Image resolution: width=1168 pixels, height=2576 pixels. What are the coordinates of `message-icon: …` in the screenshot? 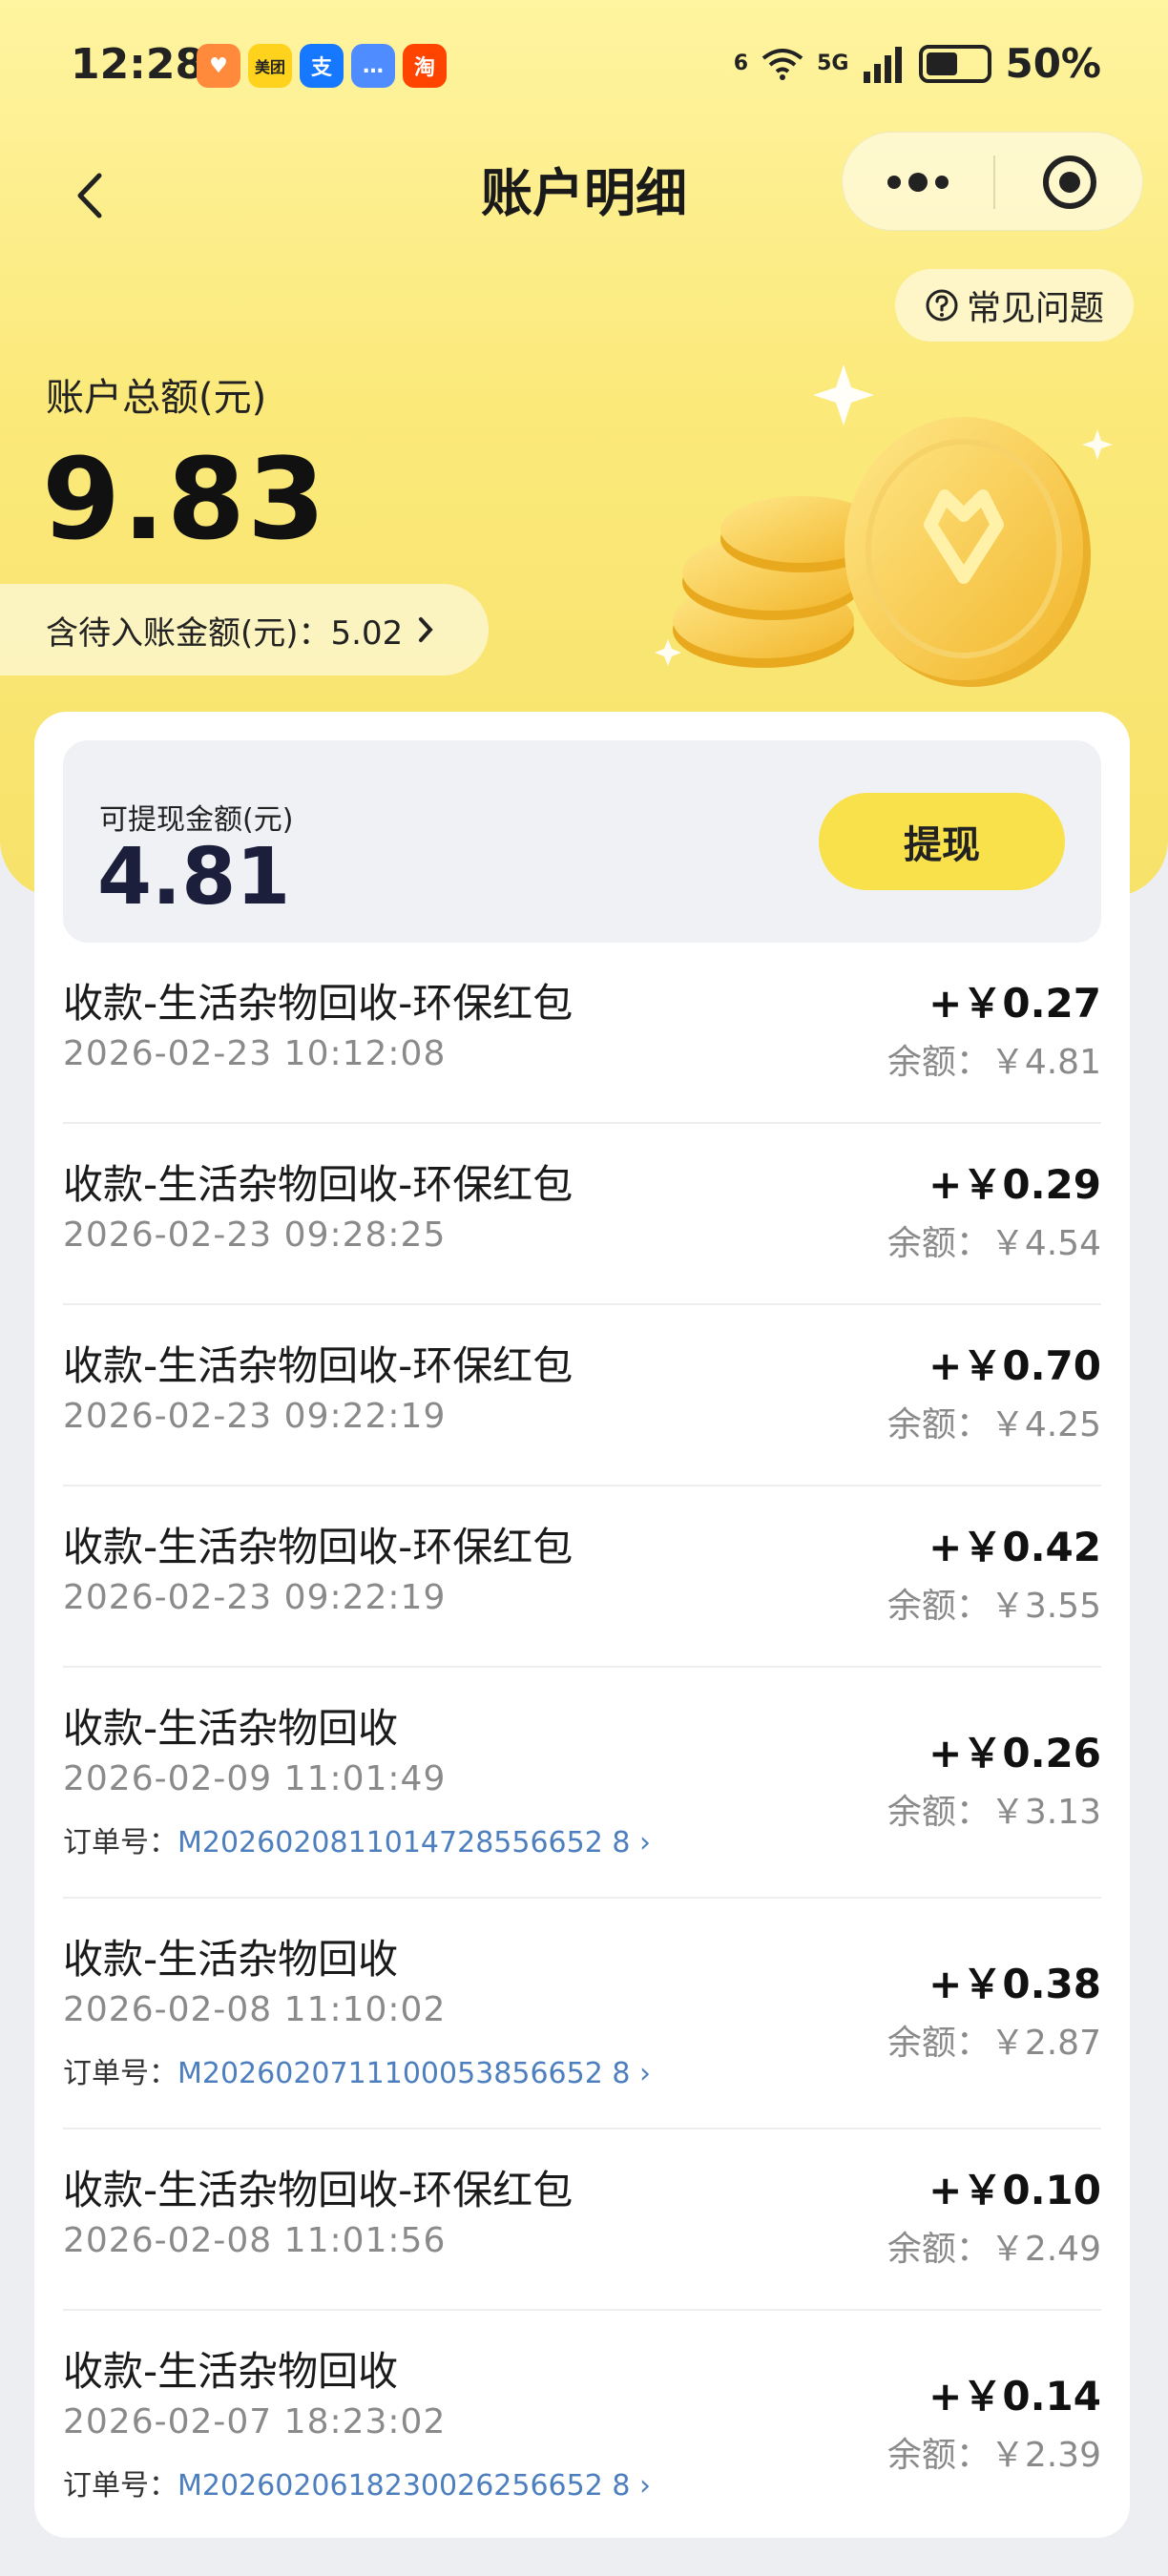 It's located at (373, 66).